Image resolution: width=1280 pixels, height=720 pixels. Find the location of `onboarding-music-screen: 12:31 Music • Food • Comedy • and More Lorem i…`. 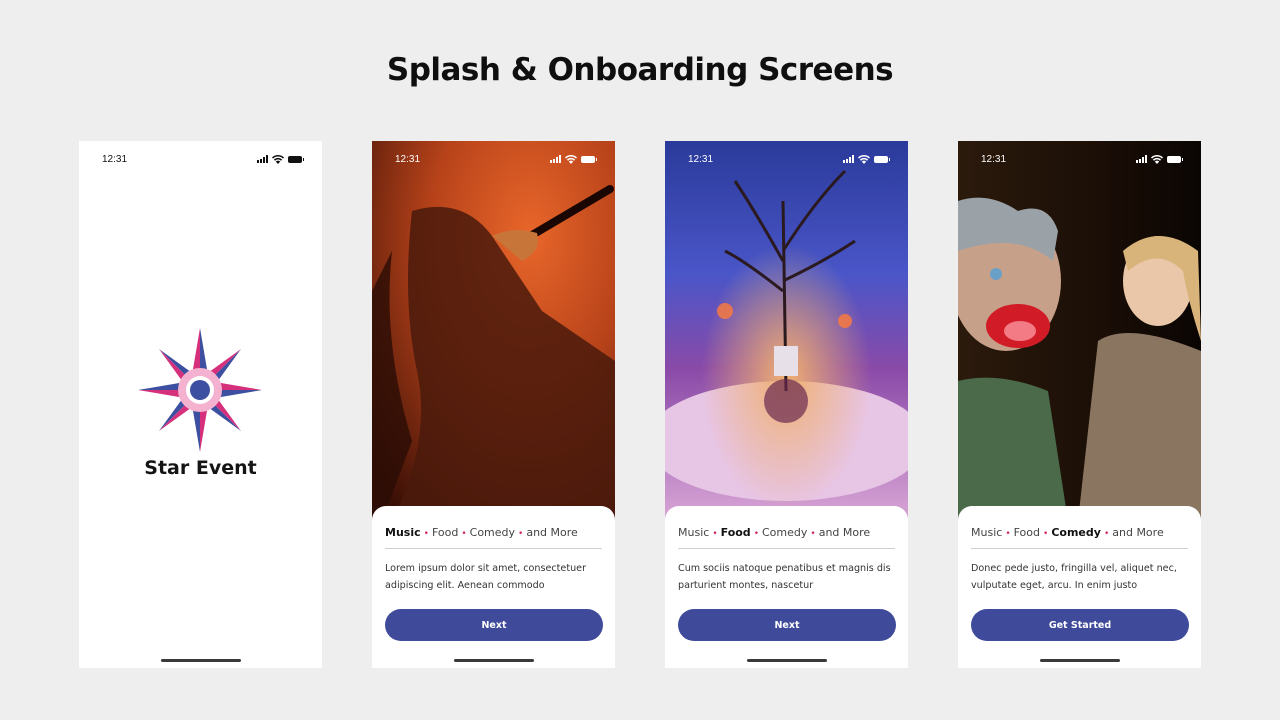

onboarding-music-screen: 12:31 Music • Food • Comedy • and More Lorem i… is located at coordinates (493, 404).